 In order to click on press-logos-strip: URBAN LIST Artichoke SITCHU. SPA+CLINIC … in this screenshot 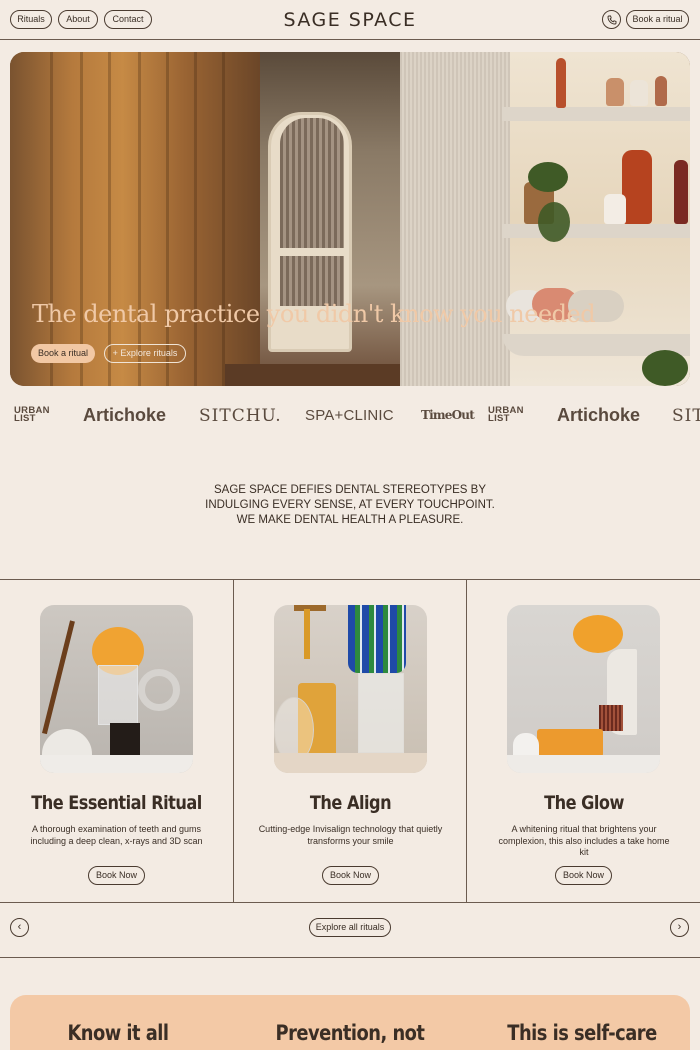, I will do `click(350, 416)`.